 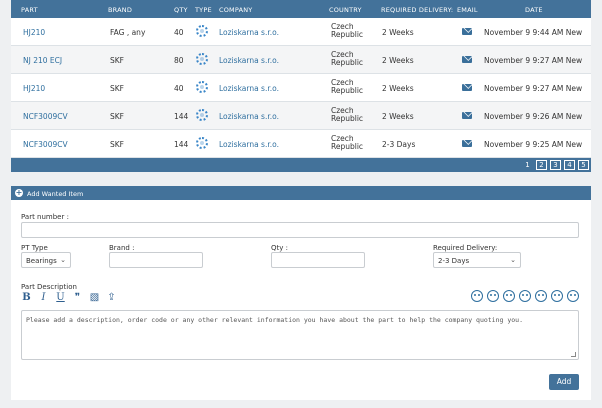 What do you see at coordinates (49, 287) in the screenshot?
I see `part-description-label: Part Description` at bounding box center [49, 287].